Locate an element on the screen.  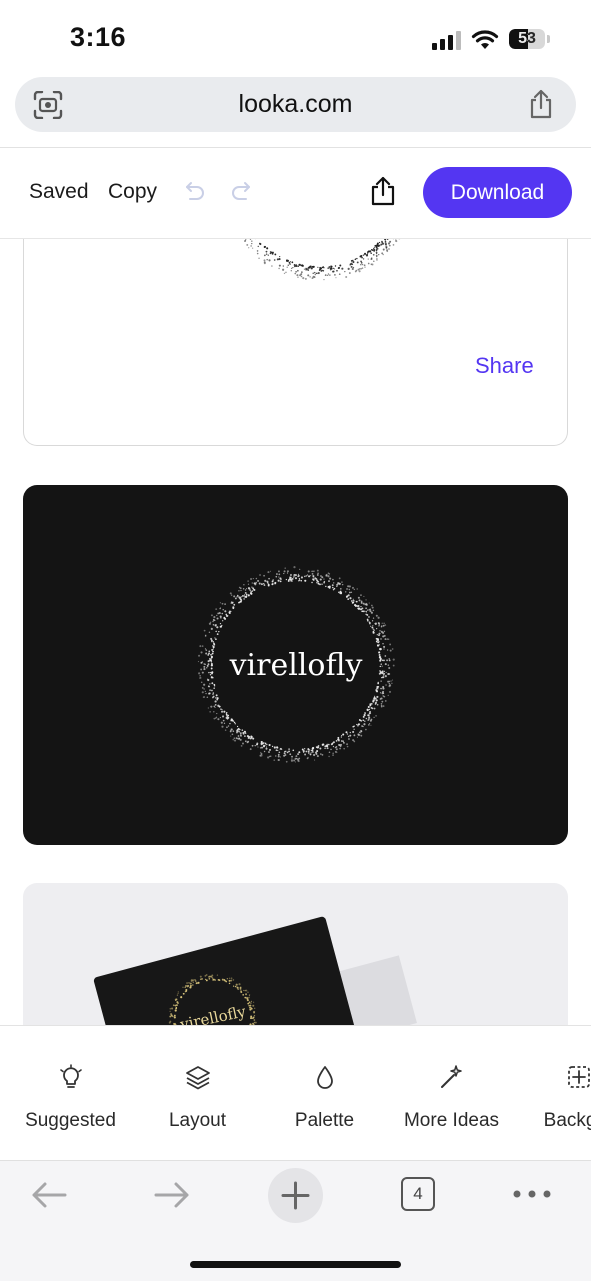
home-indicator is located at coordinates (295, 1264).